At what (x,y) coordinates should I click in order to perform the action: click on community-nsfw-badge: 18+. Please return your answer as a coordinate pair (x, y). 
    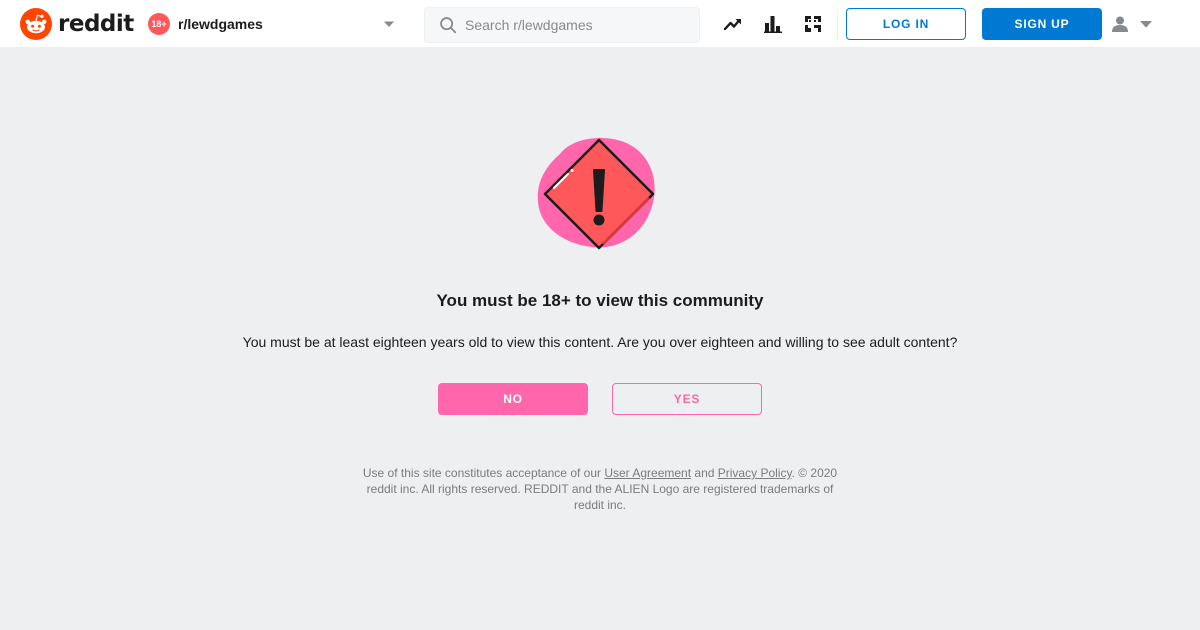
    Looking at the image, I should click on (159, 24).